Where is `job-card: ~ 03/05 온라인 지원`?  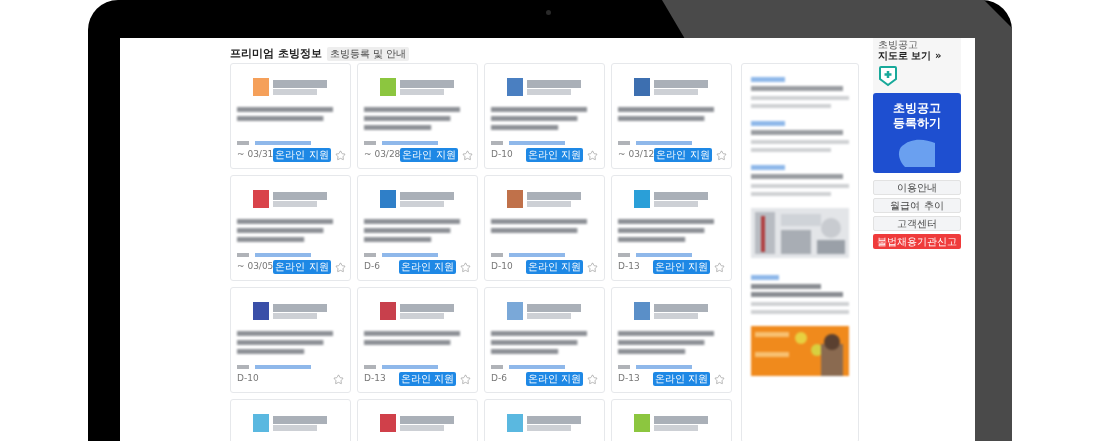
job-card: ~ 03/05 온라인 지원 is located at coordinates (290, 227).